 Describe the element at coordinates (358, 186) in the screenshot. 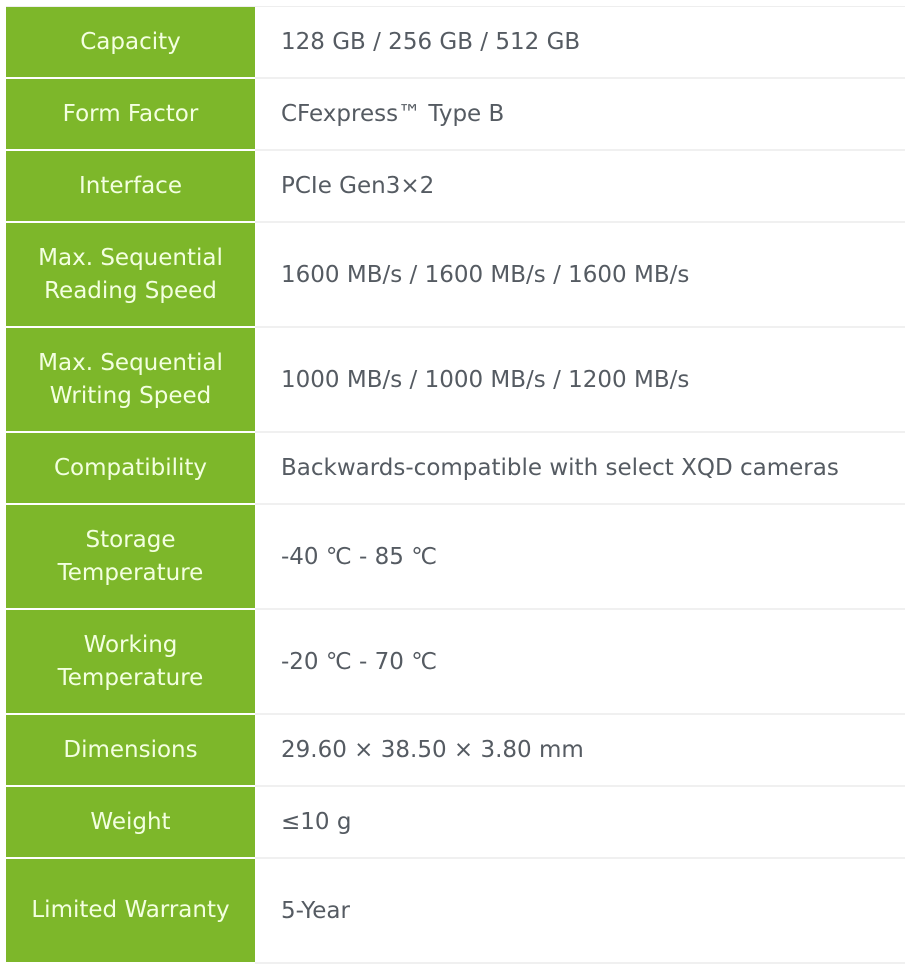

I see `spec-value: PCIe Gen3×2` at that location.